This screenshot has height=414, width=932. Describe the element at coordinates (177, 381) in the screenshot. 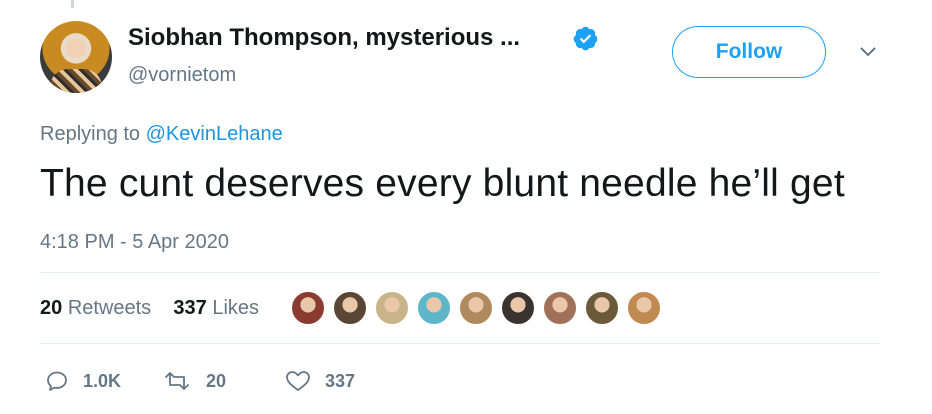

I see `retweet-icon` at that location.